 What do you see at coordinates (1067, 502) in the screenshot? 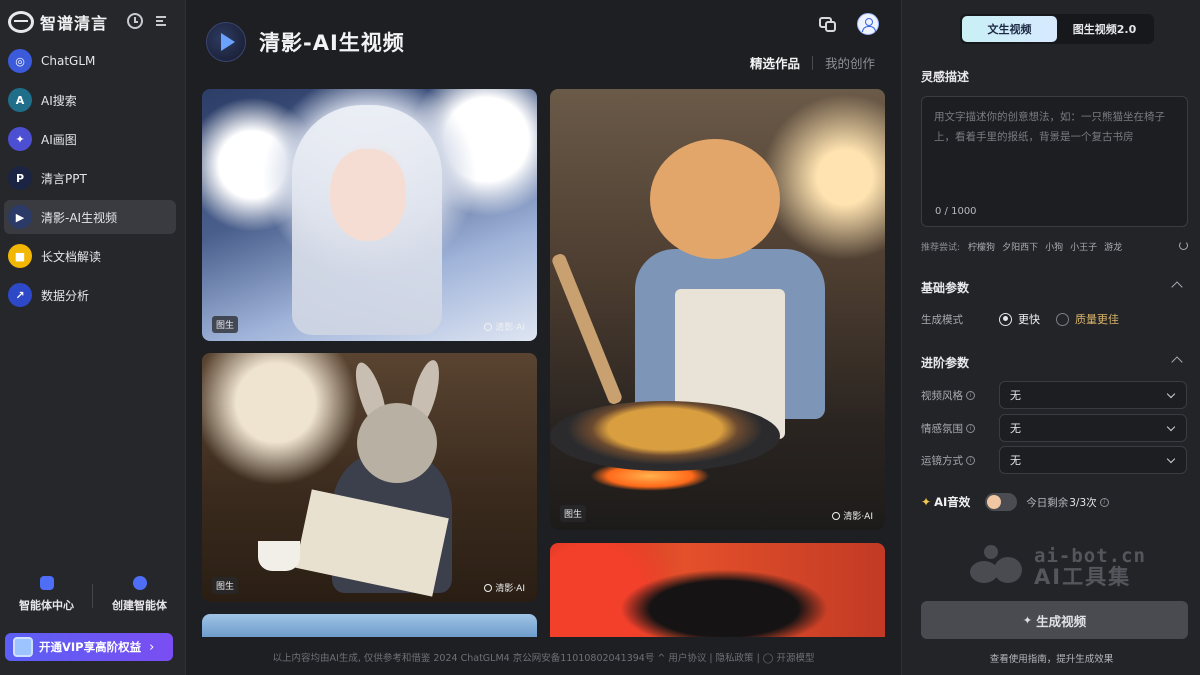
I see `quota-text: 今日剩余 3/3次 i` at bounding box center [1067, 502].